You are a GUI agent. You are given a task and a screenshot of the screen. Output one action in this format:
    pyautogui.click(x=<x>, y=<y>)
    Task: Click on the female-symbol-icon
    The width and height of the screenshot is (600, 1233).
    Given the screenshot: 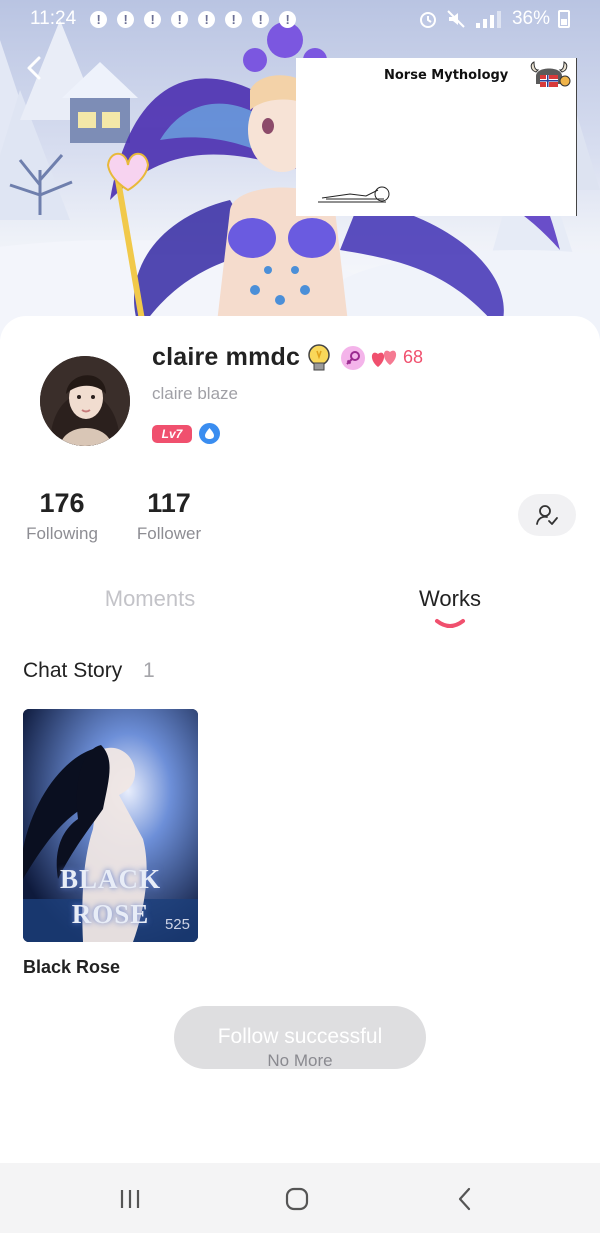 What is the action you would take?
    pyautogui.click(x=353, y=358)
    